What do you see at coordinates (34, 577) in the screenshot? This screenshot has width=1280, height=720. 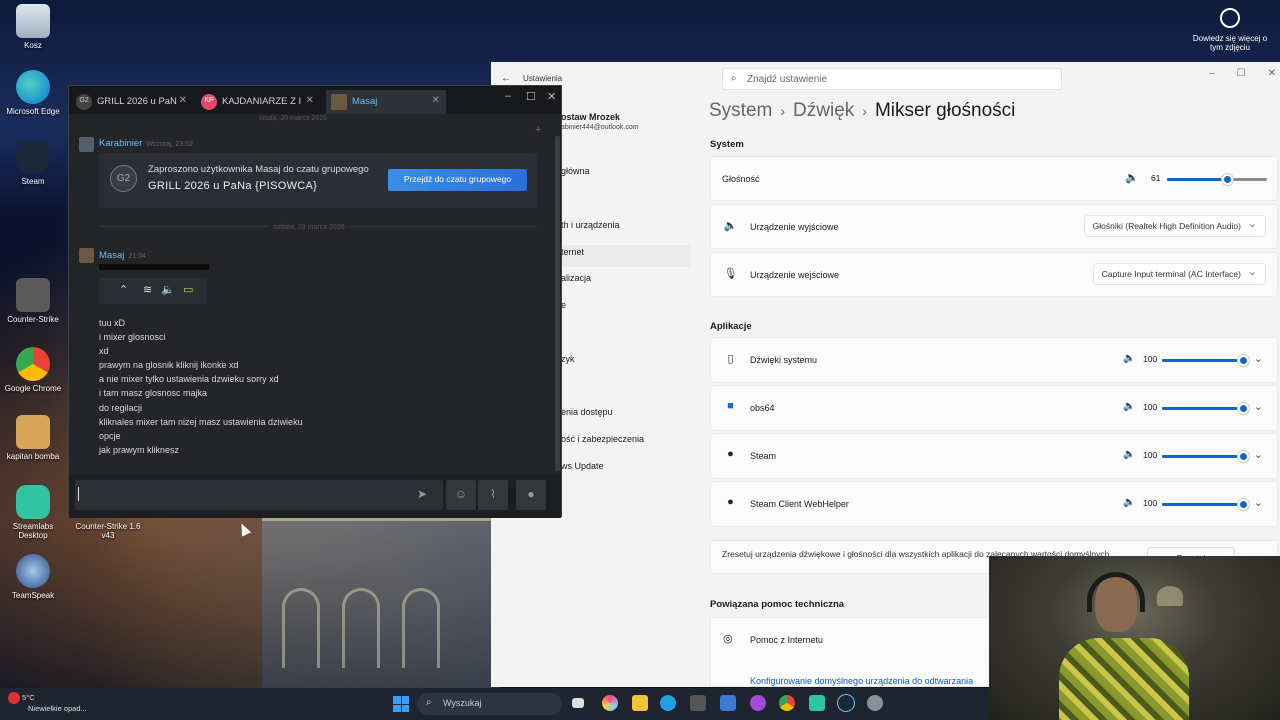 I see `teamspeak-icon: TeamSpeak` at bounding box center [34, 577].